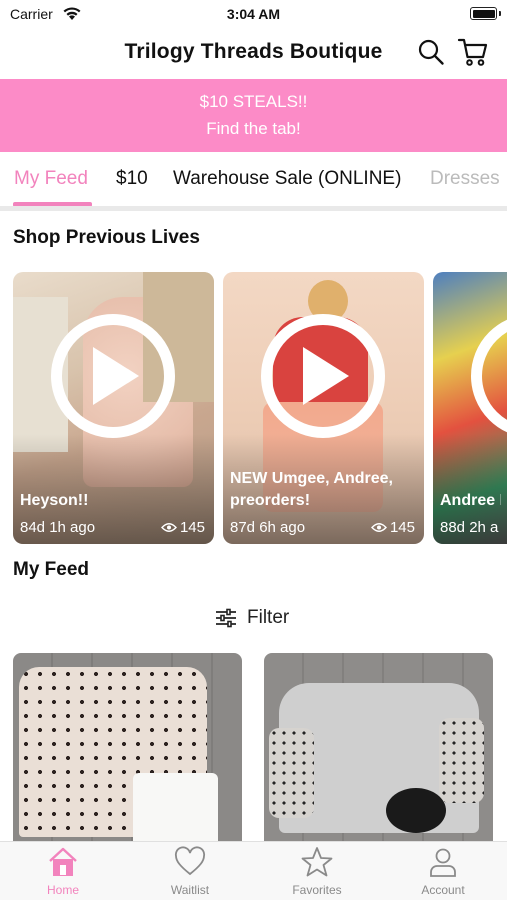  I want to click on nav-account: Account, so click(443, 871).